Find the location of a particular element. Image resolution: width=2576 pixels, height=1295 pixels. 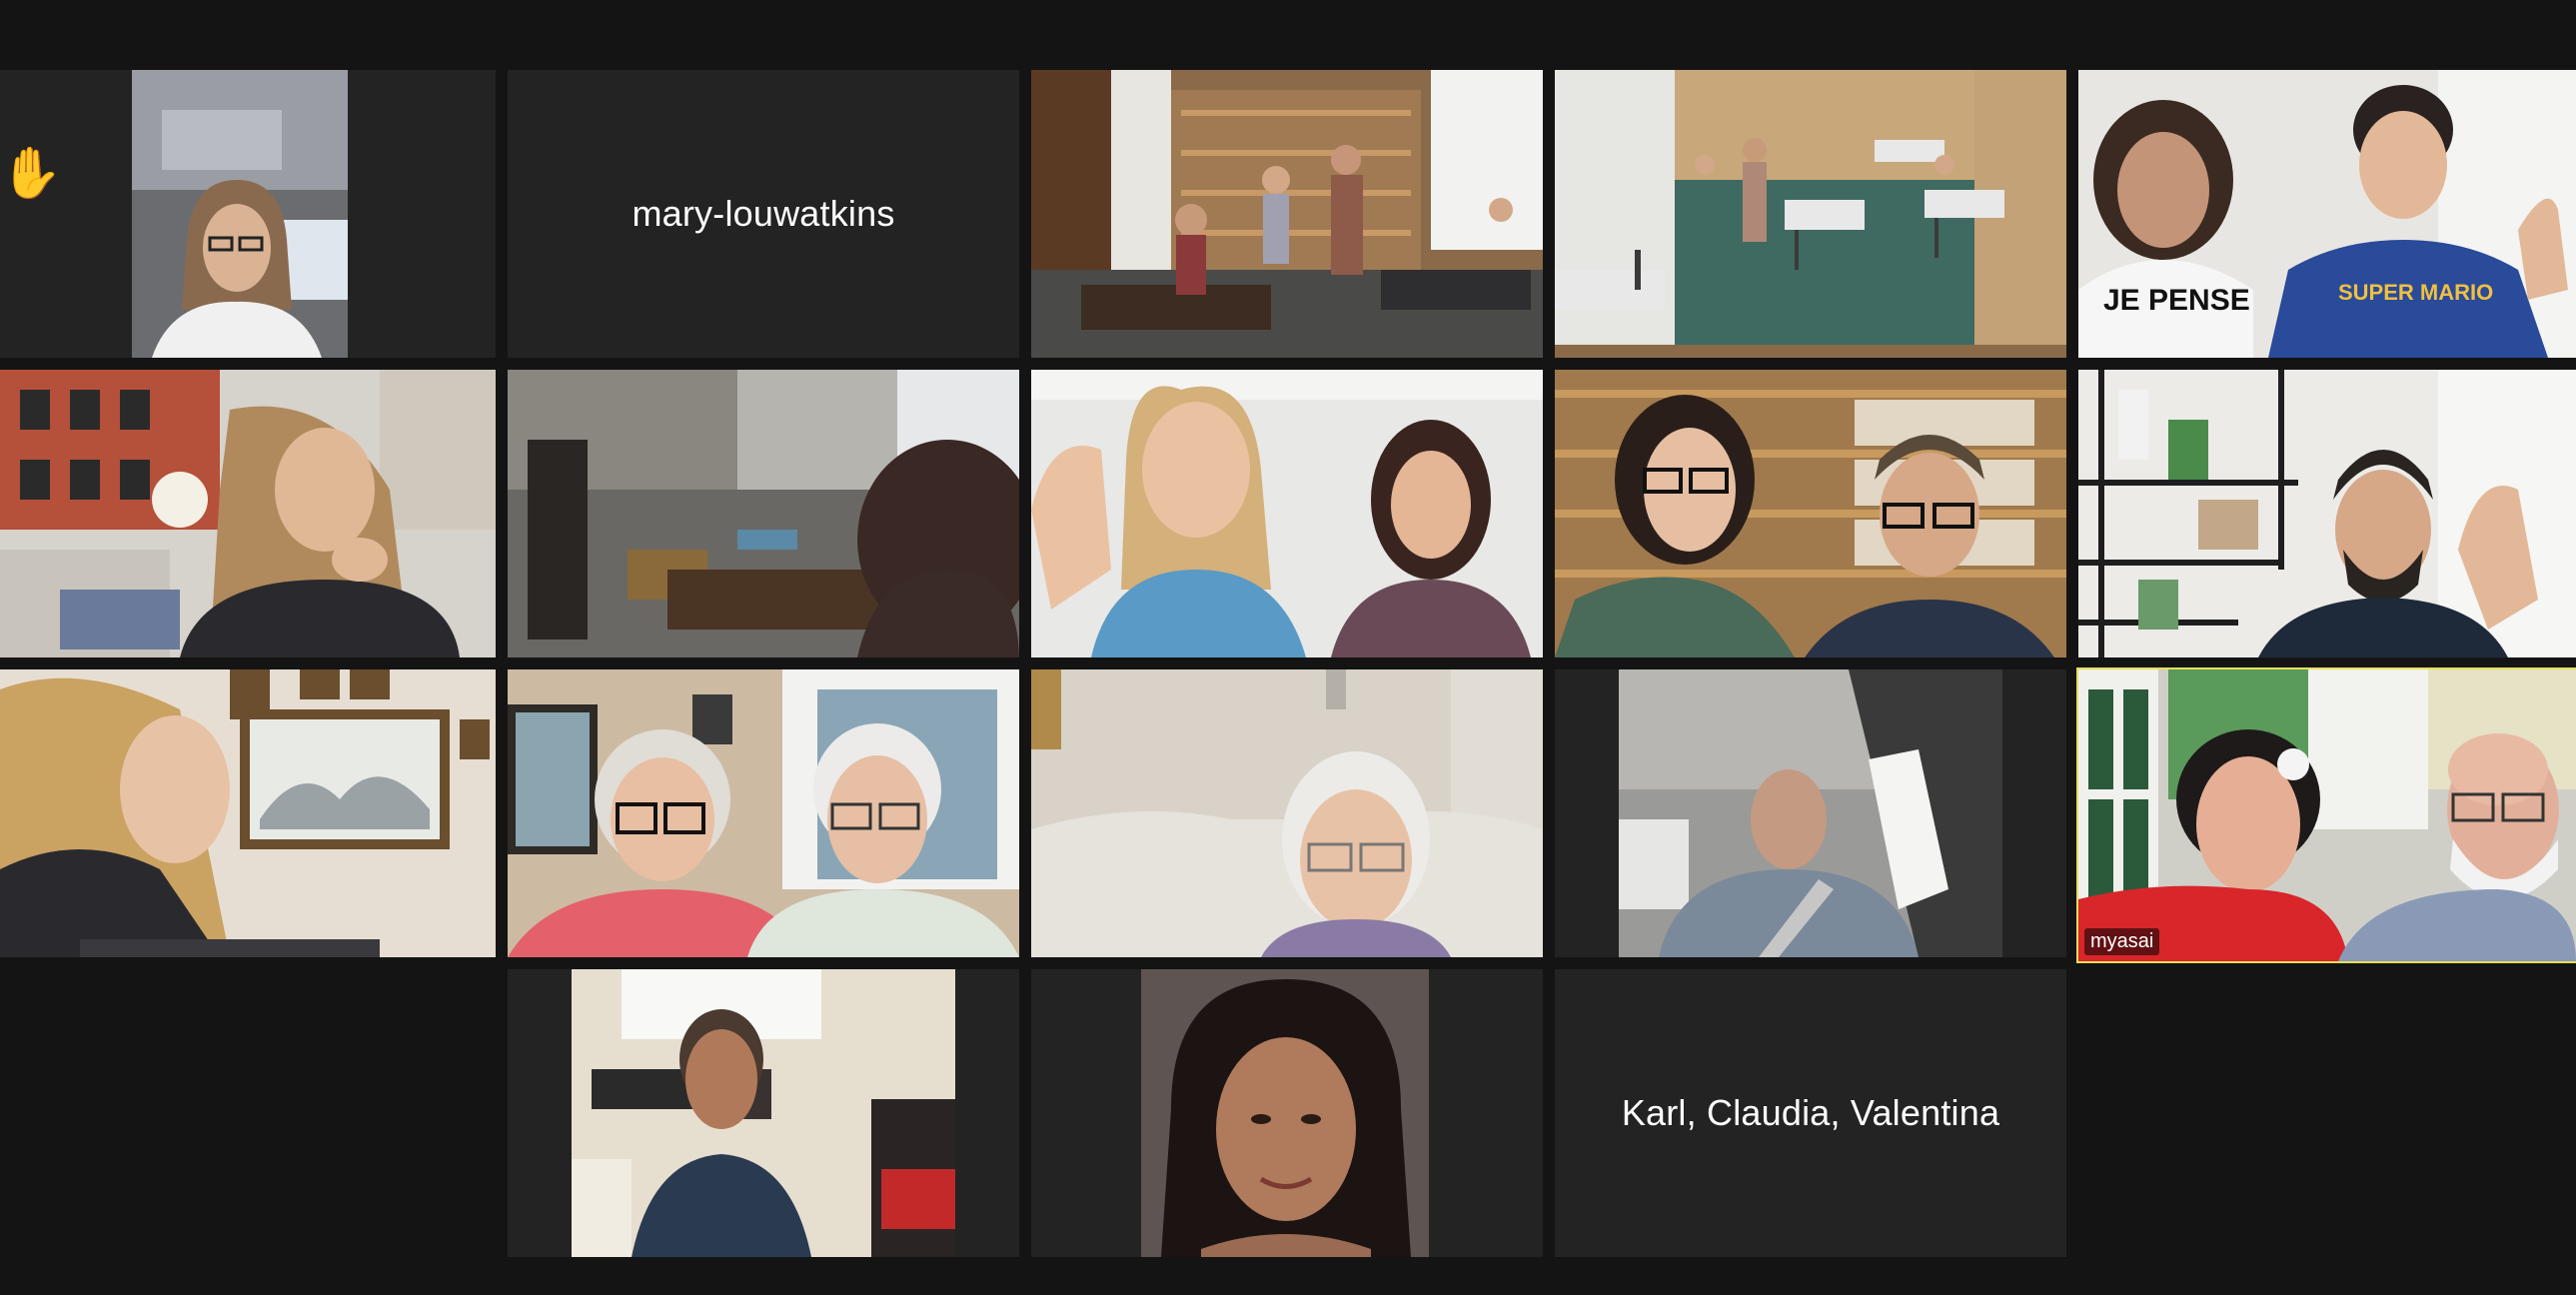

participant-tile: Karl, Claudia, Valentina is located at coordinates (1810, 1113).